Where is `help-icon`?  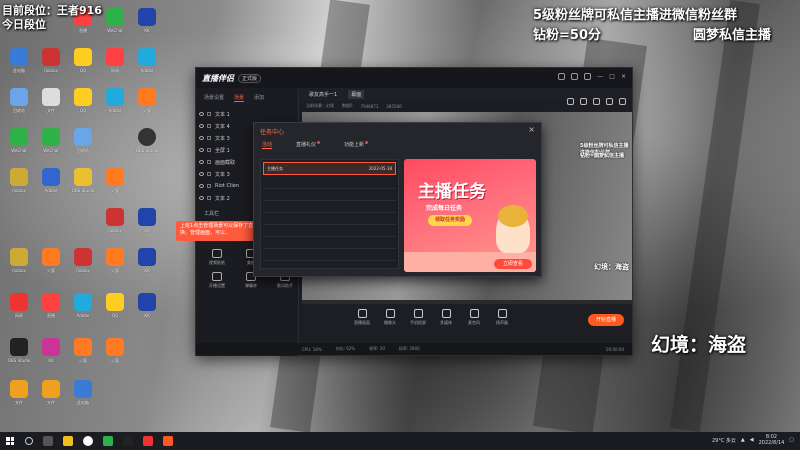
help-icon is located at coordinates (562, 76).